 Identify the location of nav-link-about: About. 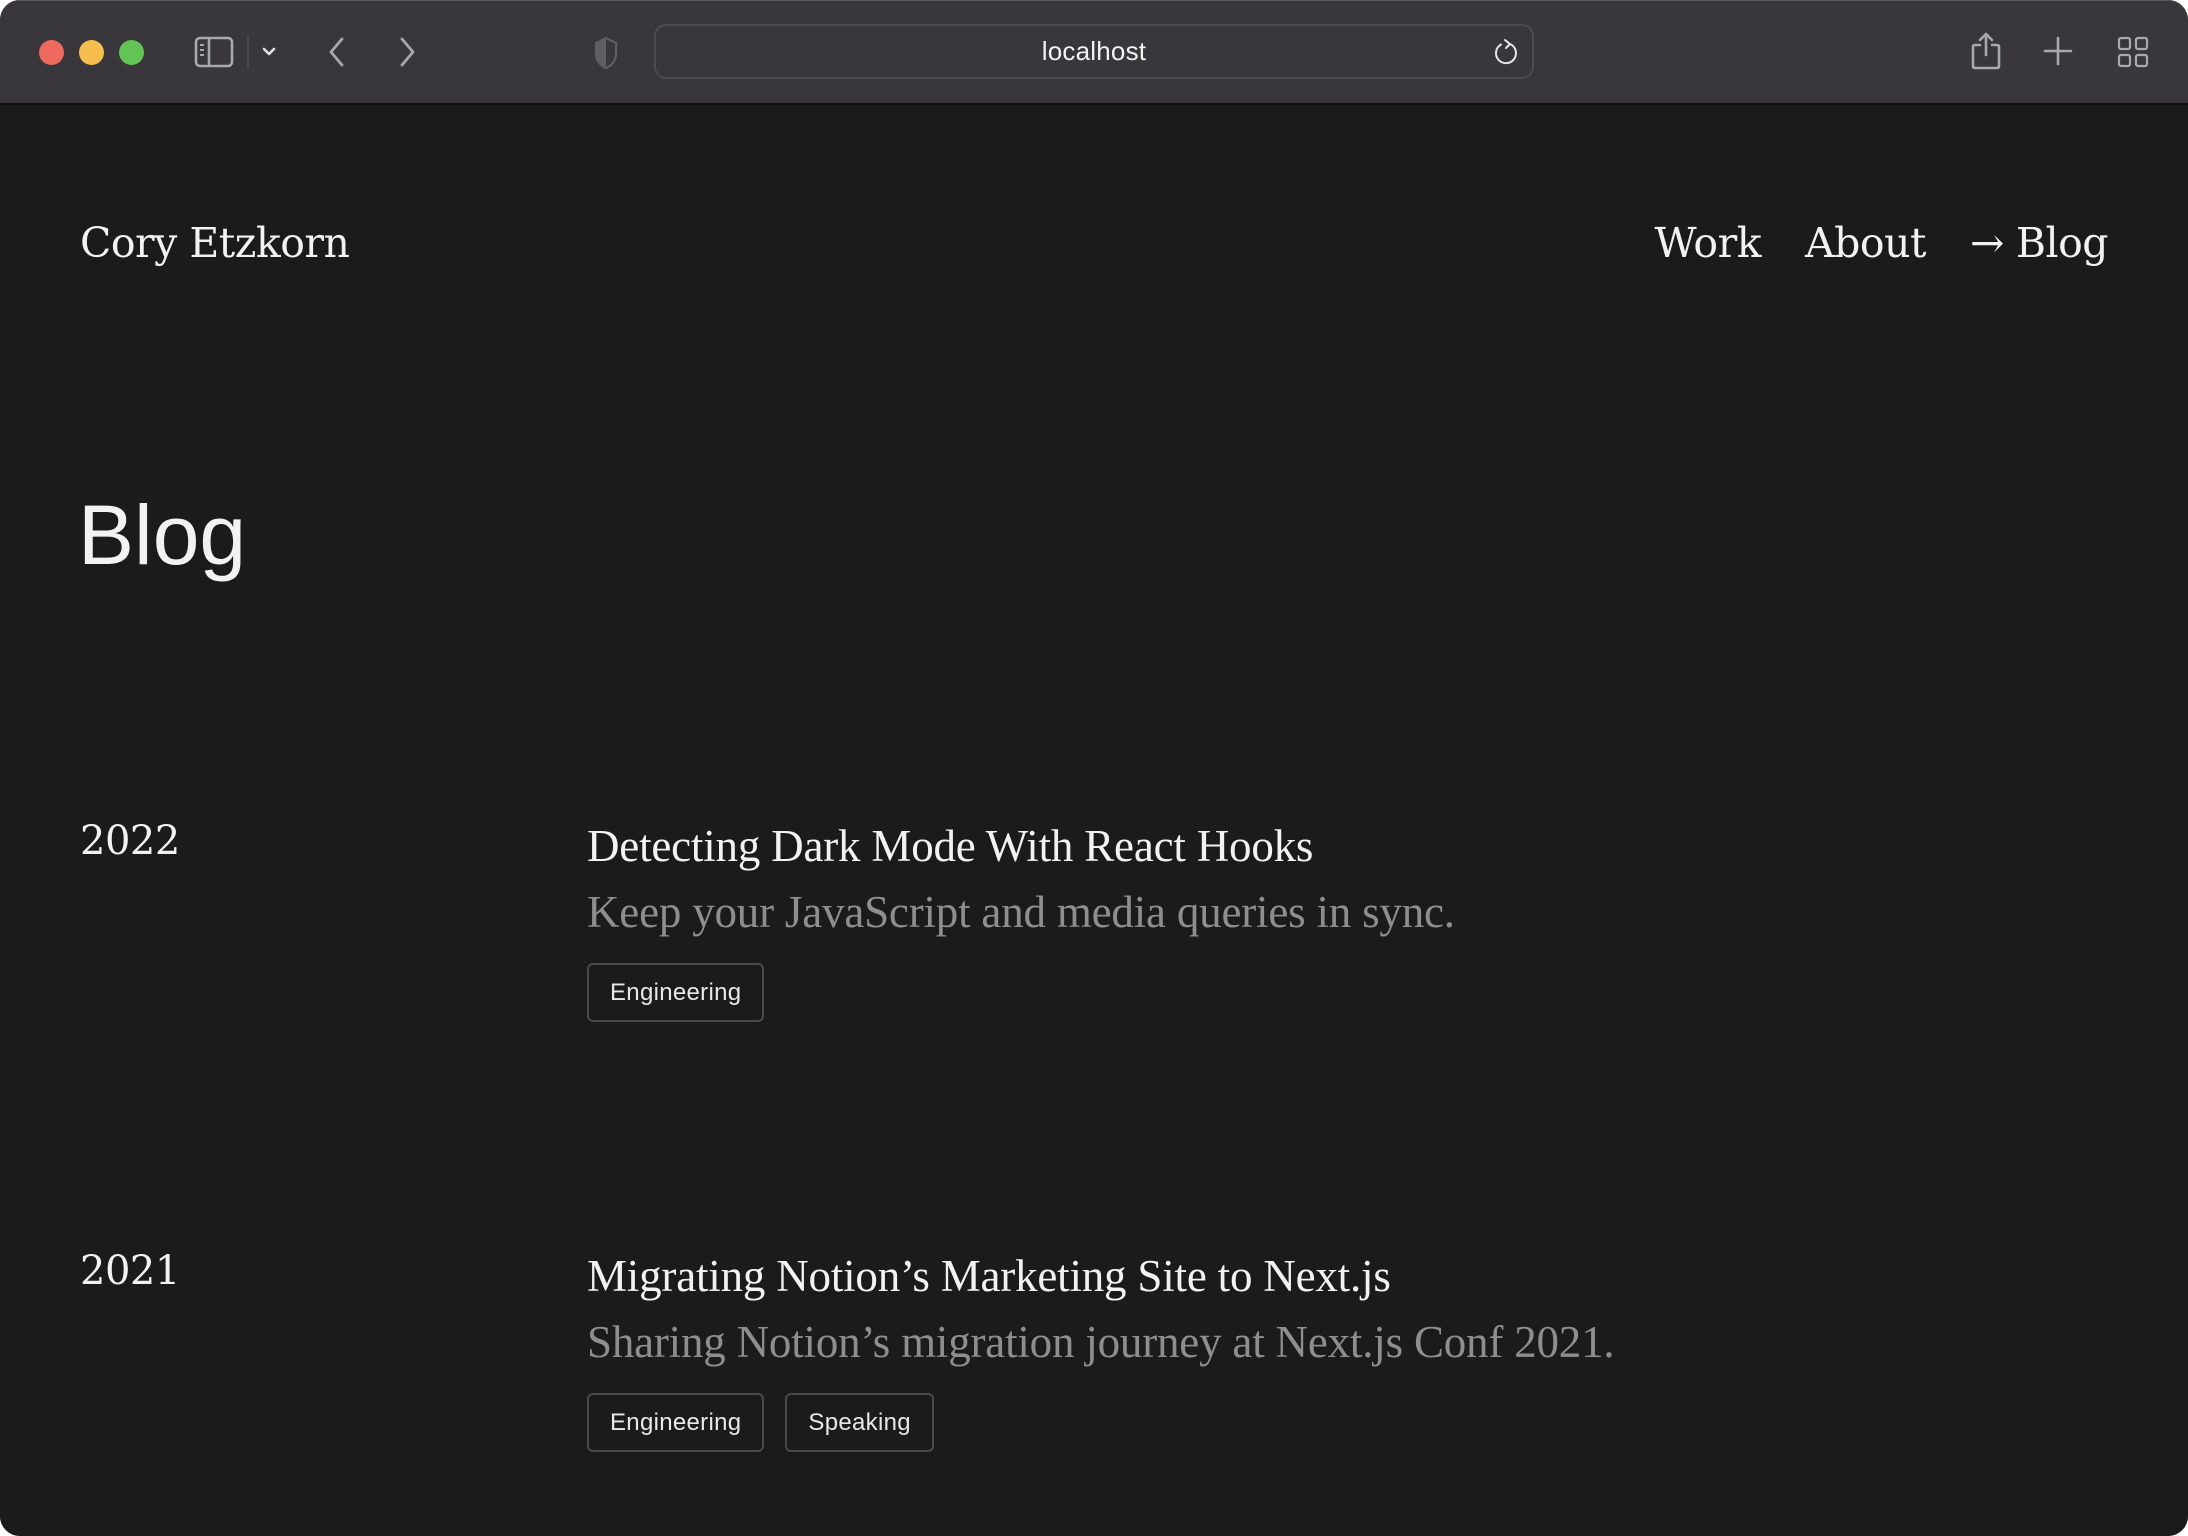
(1865, 243).